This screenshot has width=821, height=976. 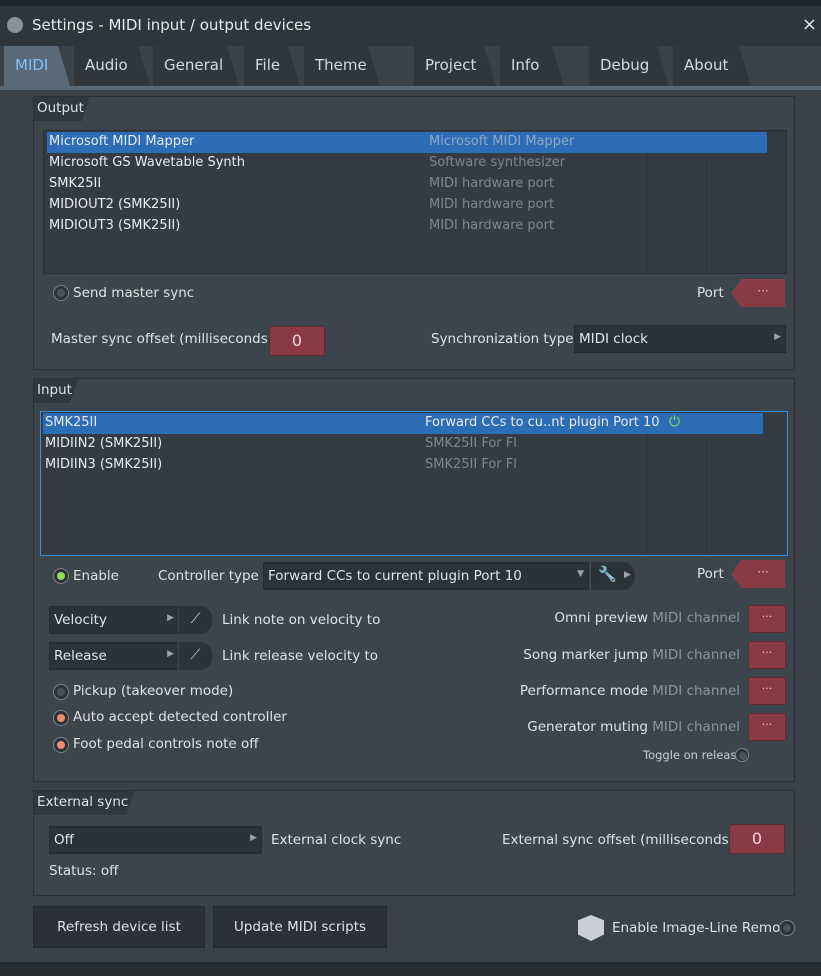 What do you see at coordinates (61, 692) in the screenshot?
I see `pickup-toggle` at bounding box center [61, 692].